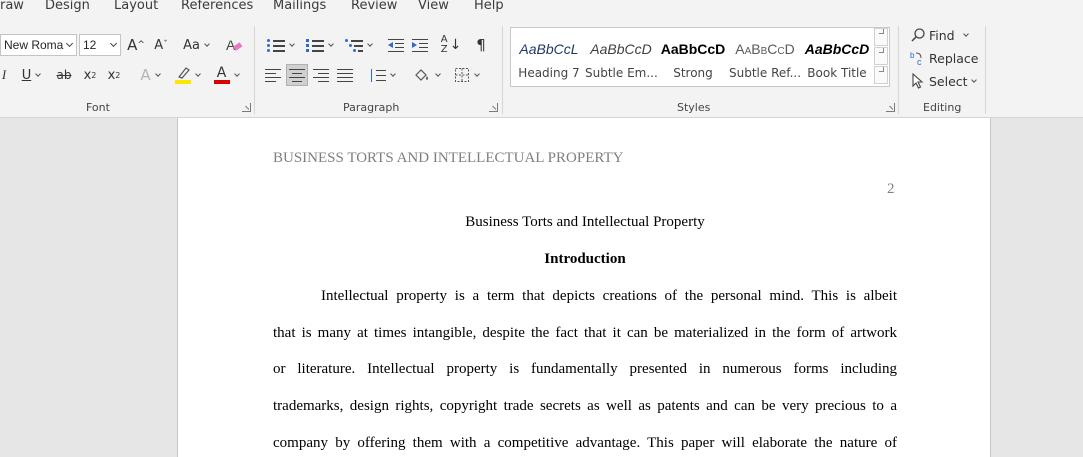 This screenshot has width=1083, height=457. Describe the element at coordinates (549, 49) in the screenshot. I see `style-sample: AaBbCcL` at that location.